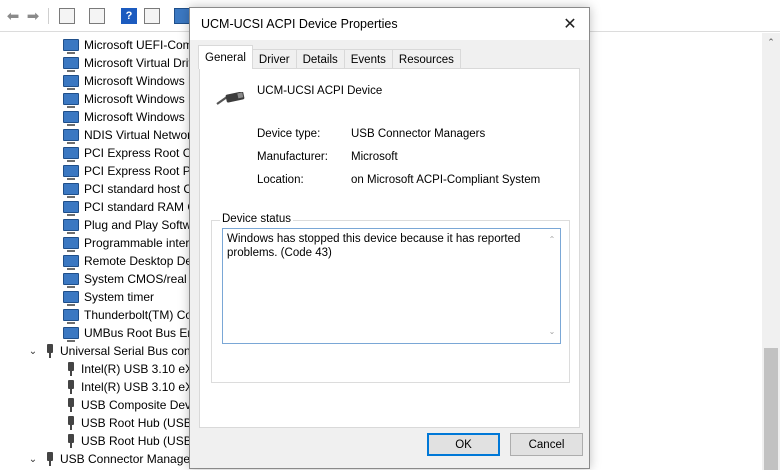  I want to click on tree-item-label: Plug and Play Softwa, so click(141, 225).